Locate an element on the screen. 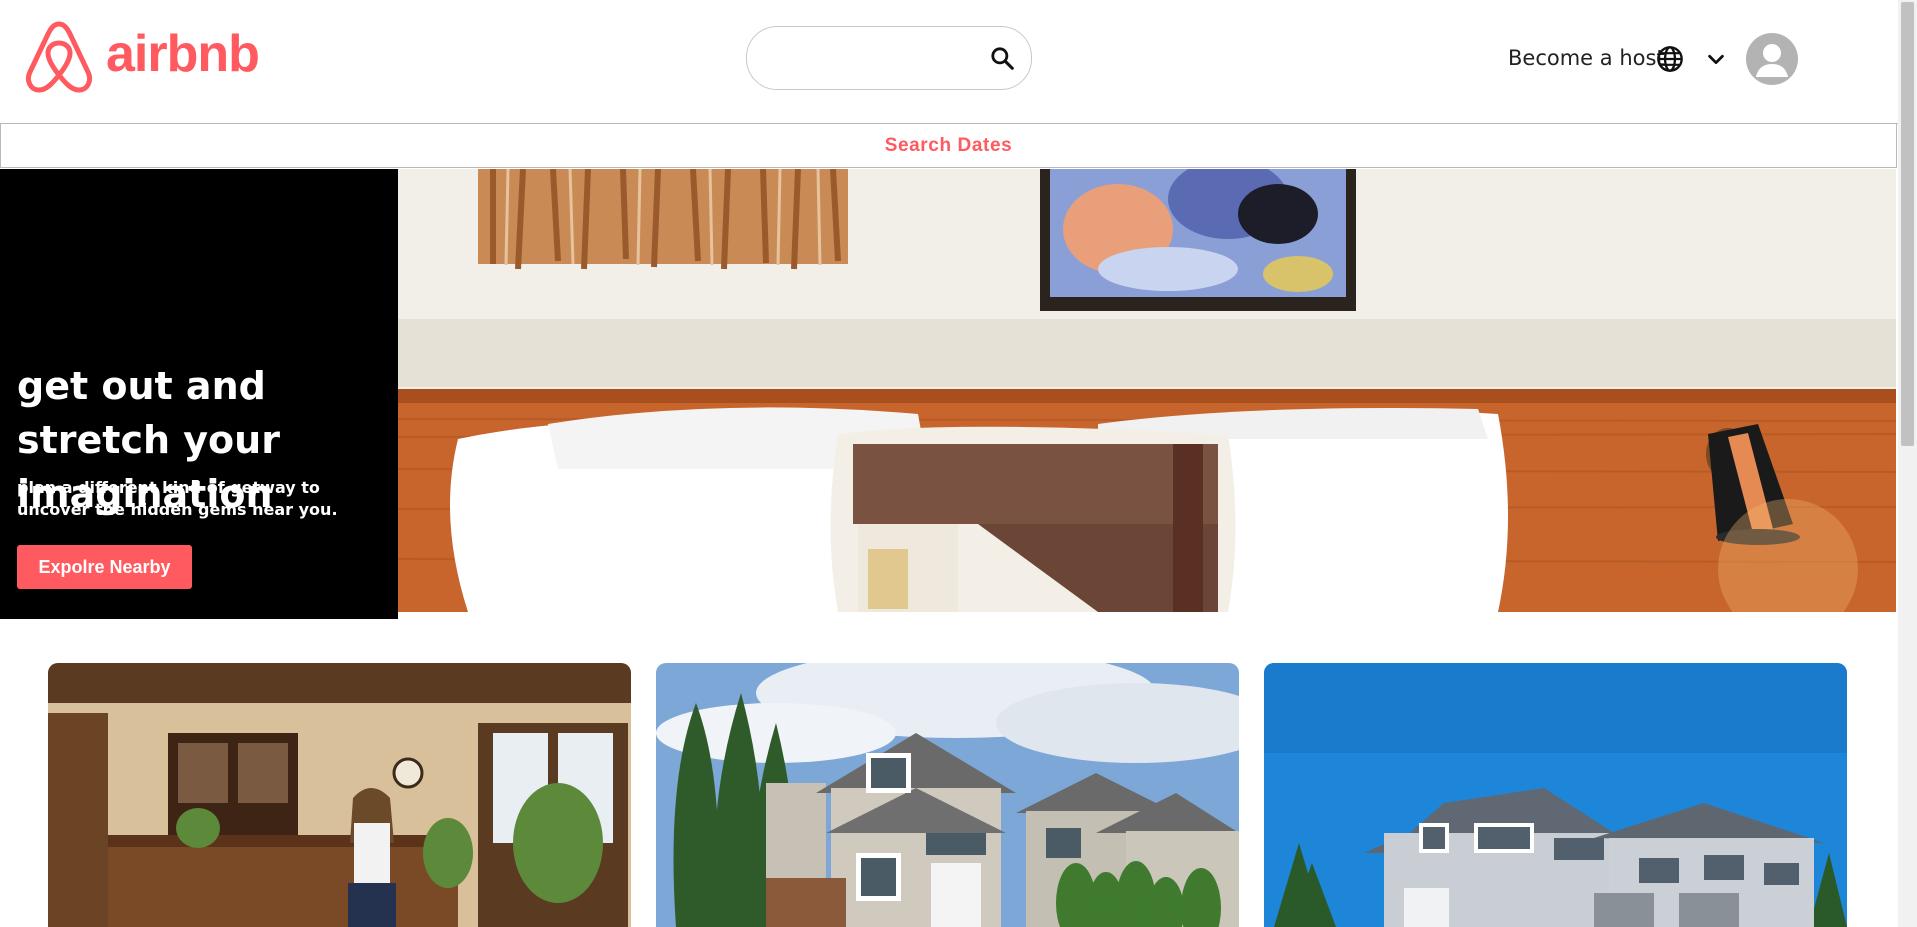 This screenshot has width=1917, height=927. search-dates-label: Search Dates is located at coordinates (949, 146).